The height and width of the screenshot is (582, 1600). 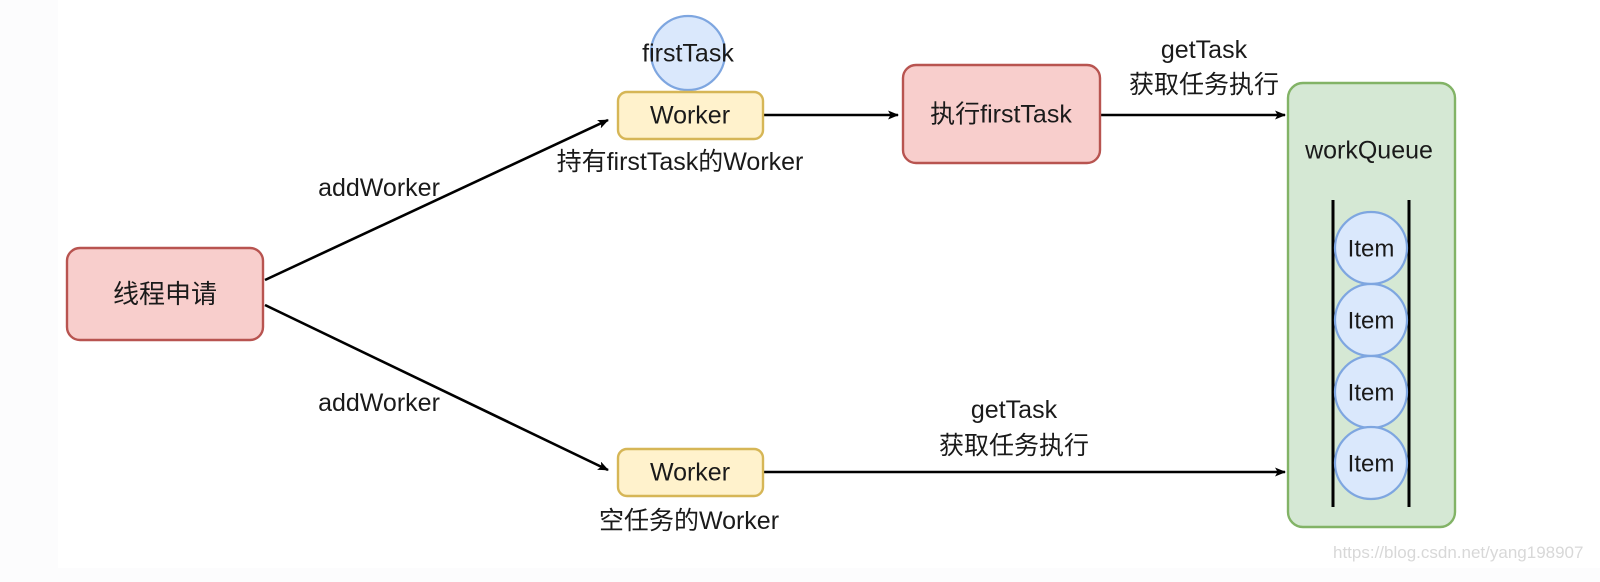 What do you see at coordinates (379, 403) in the screenshot?
I see `edge-label-add-worker-bottom: addWorker` at bounding box center [379, 403].